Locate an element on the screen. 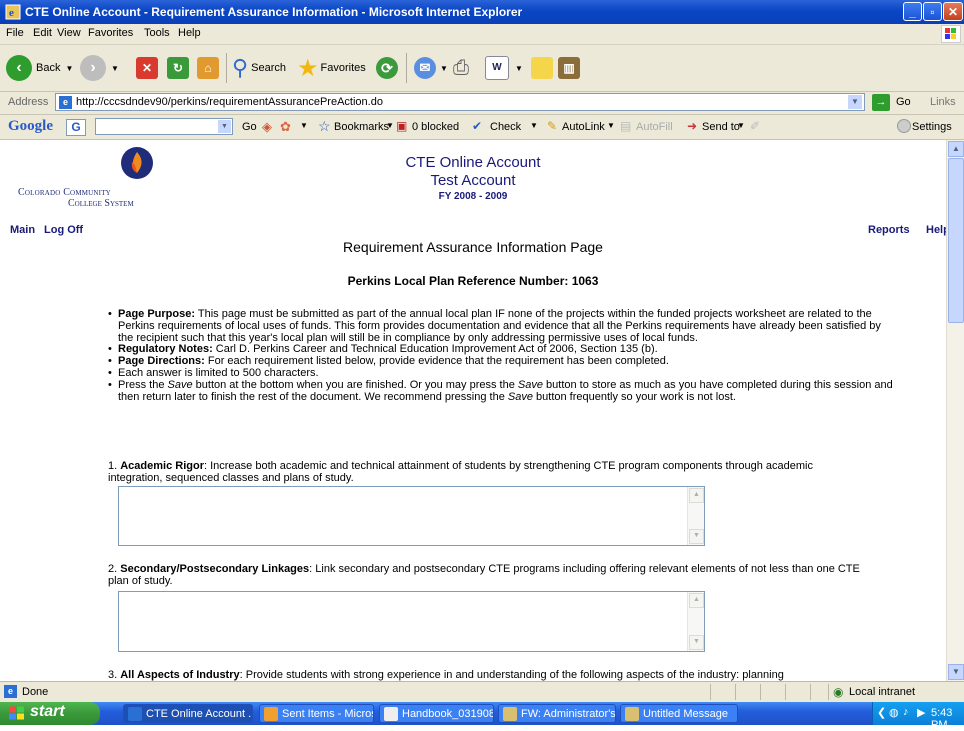  notes-button is located at coordinates (542, 68).